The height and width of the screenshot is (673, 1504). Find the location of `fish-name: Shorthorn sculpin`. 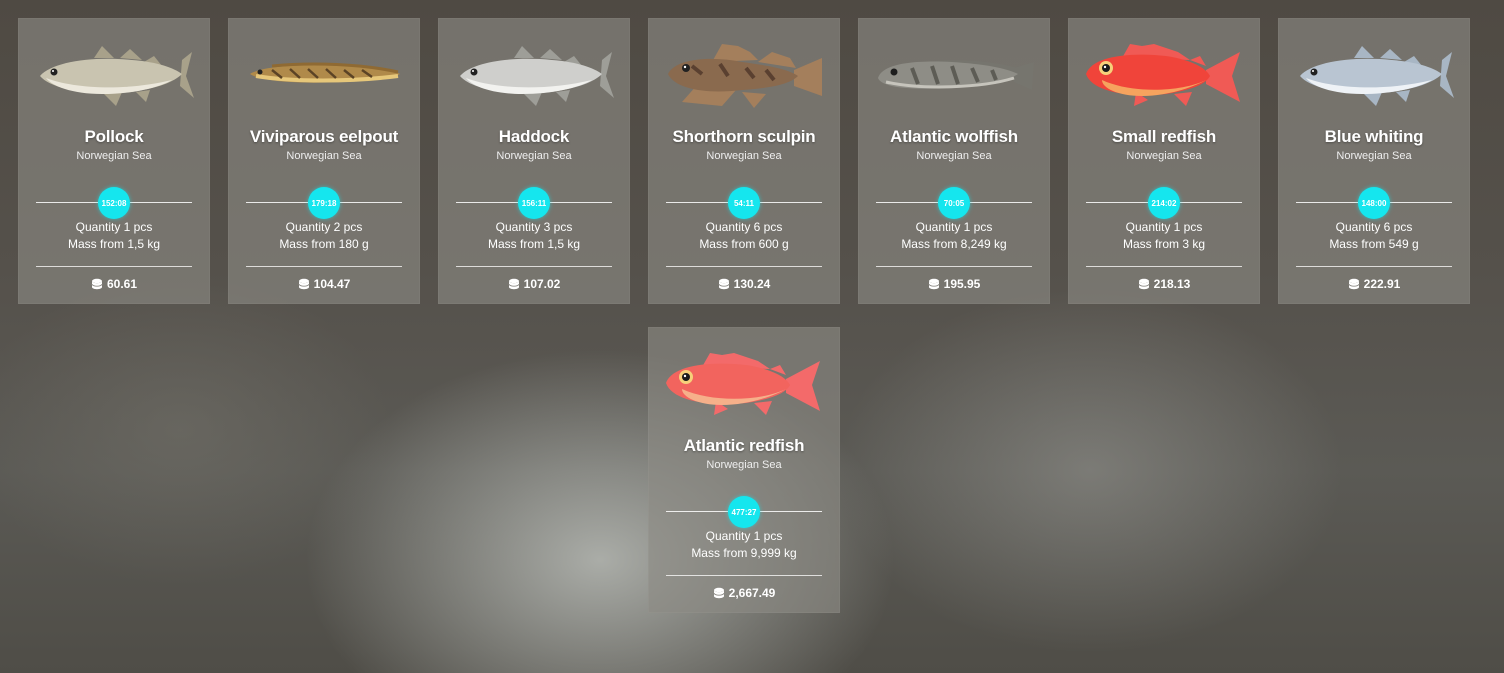

fish-name: Shorthorn sculpin is located at coordinates (744, 136).